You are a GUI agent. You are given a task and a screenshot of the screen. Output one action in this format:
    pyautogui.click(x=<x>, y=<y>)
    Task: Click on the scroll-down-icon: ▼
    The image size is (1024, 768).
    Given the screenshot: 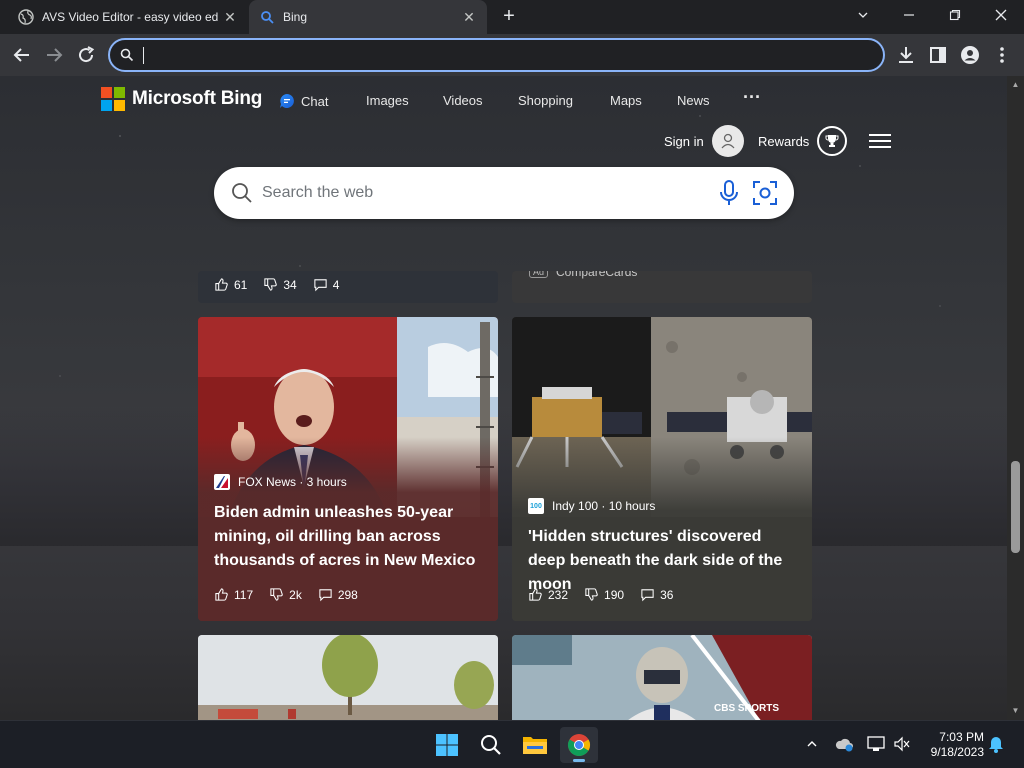 What is the action you would take?
    pyautogui.click(x=1015, y=710)
    